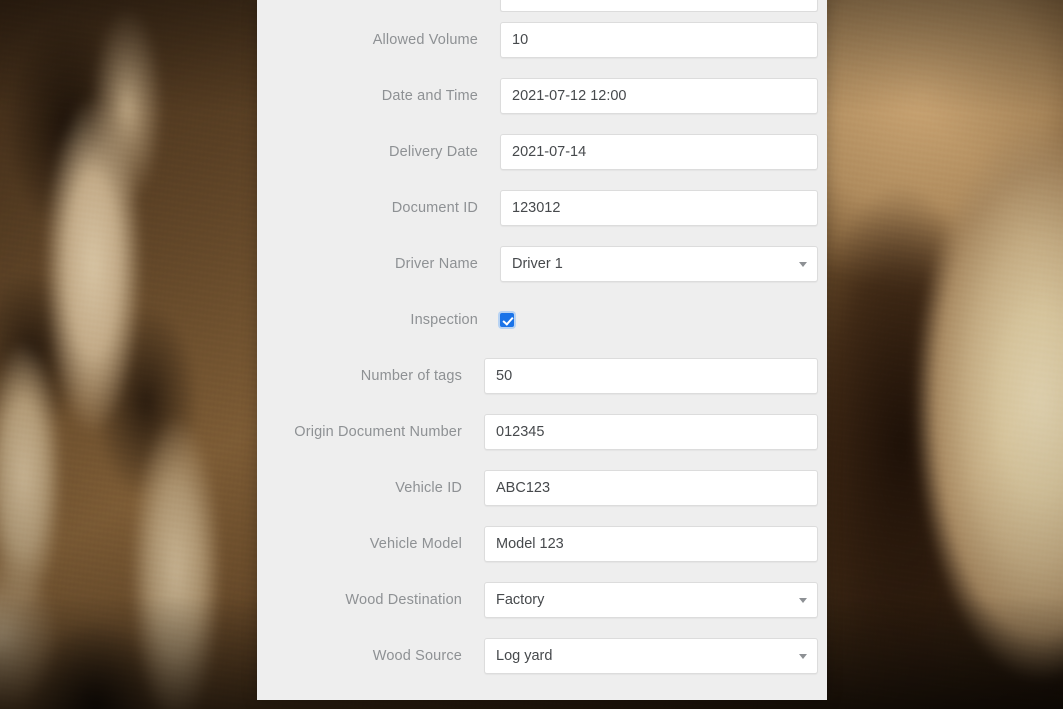 The height and width of the screenshot is (709, 1063). I want to click on field-control-wood-source: Log yard, so click(651, 656).